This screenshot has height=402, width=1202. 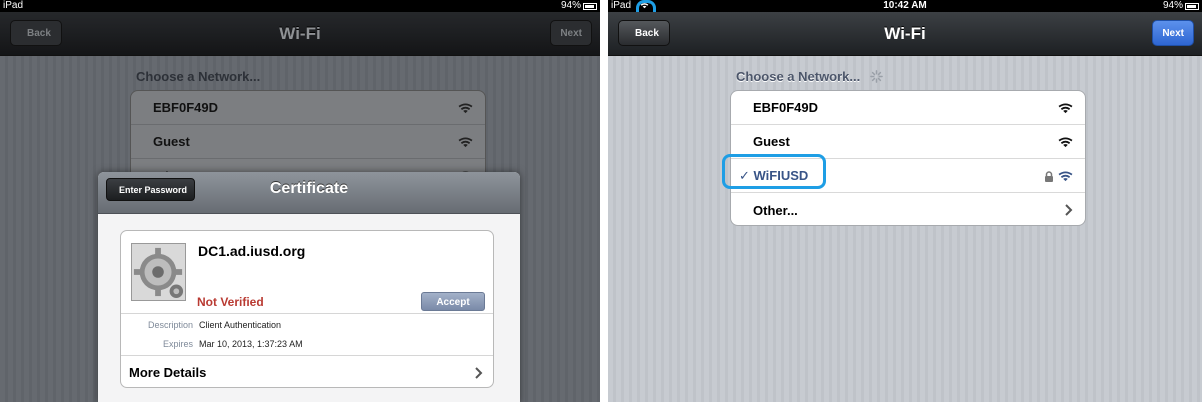 What do you see at coordinates (876, 76) in the screenshot?
I see `loading-spinner-icon` at bounding box center [876, 76].